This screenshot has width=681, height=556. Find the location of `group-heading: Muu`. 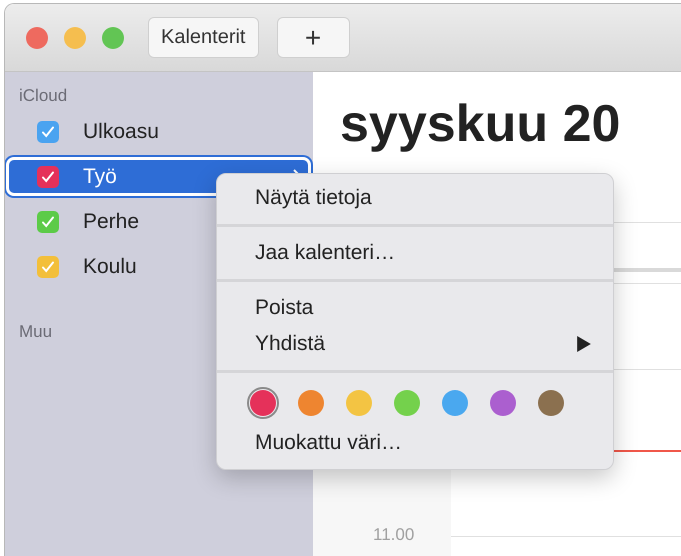

group-heading: Muu is located at coordinates (35, 332).